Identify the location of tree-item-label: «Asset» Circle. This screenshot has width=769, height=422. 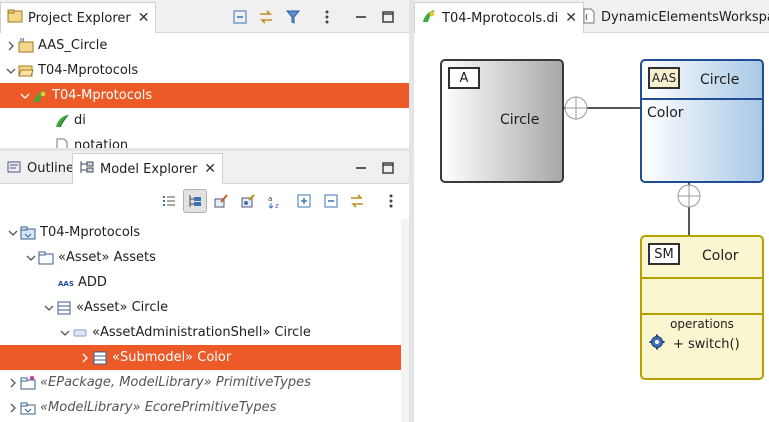
(122, 307).